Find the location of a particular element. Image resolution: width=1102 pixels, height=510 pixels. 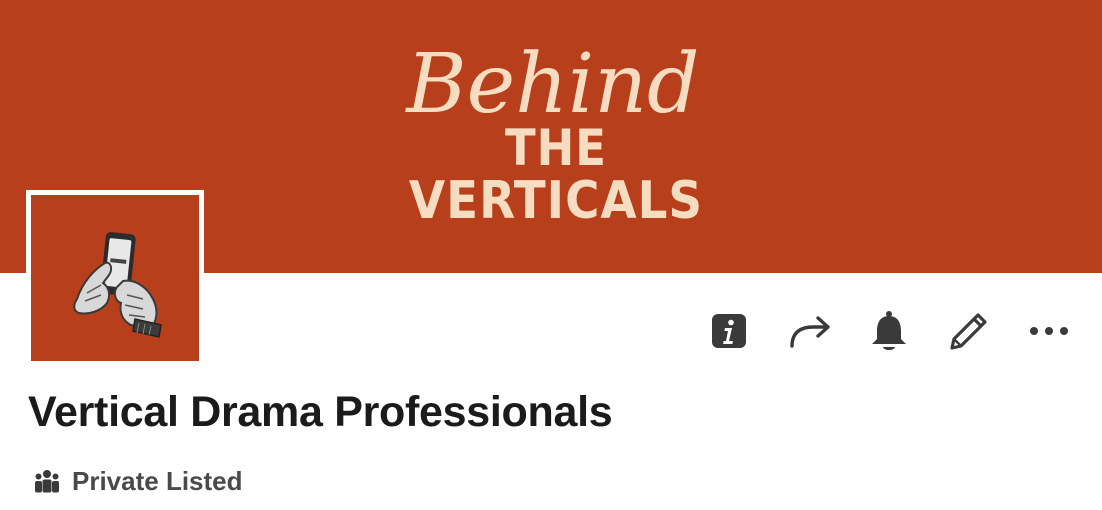

notifications-button is located at coordinates (889, 331).